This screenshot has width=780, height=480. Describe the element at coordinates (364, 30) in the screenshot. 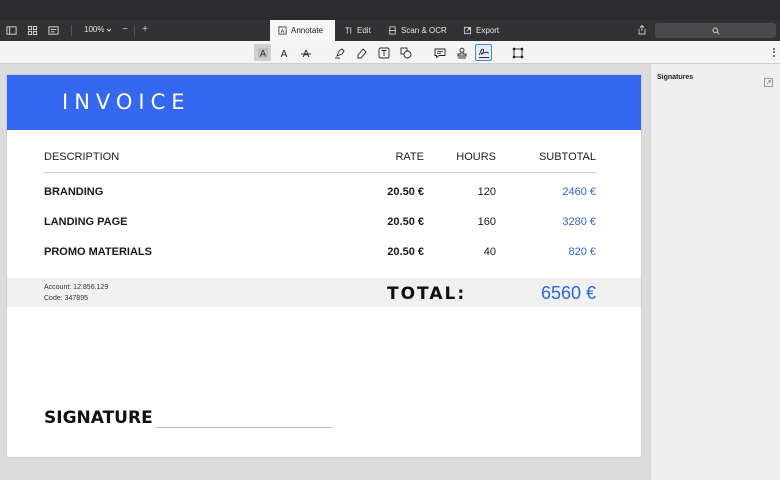

I see `tab-label: Edit` at that location.